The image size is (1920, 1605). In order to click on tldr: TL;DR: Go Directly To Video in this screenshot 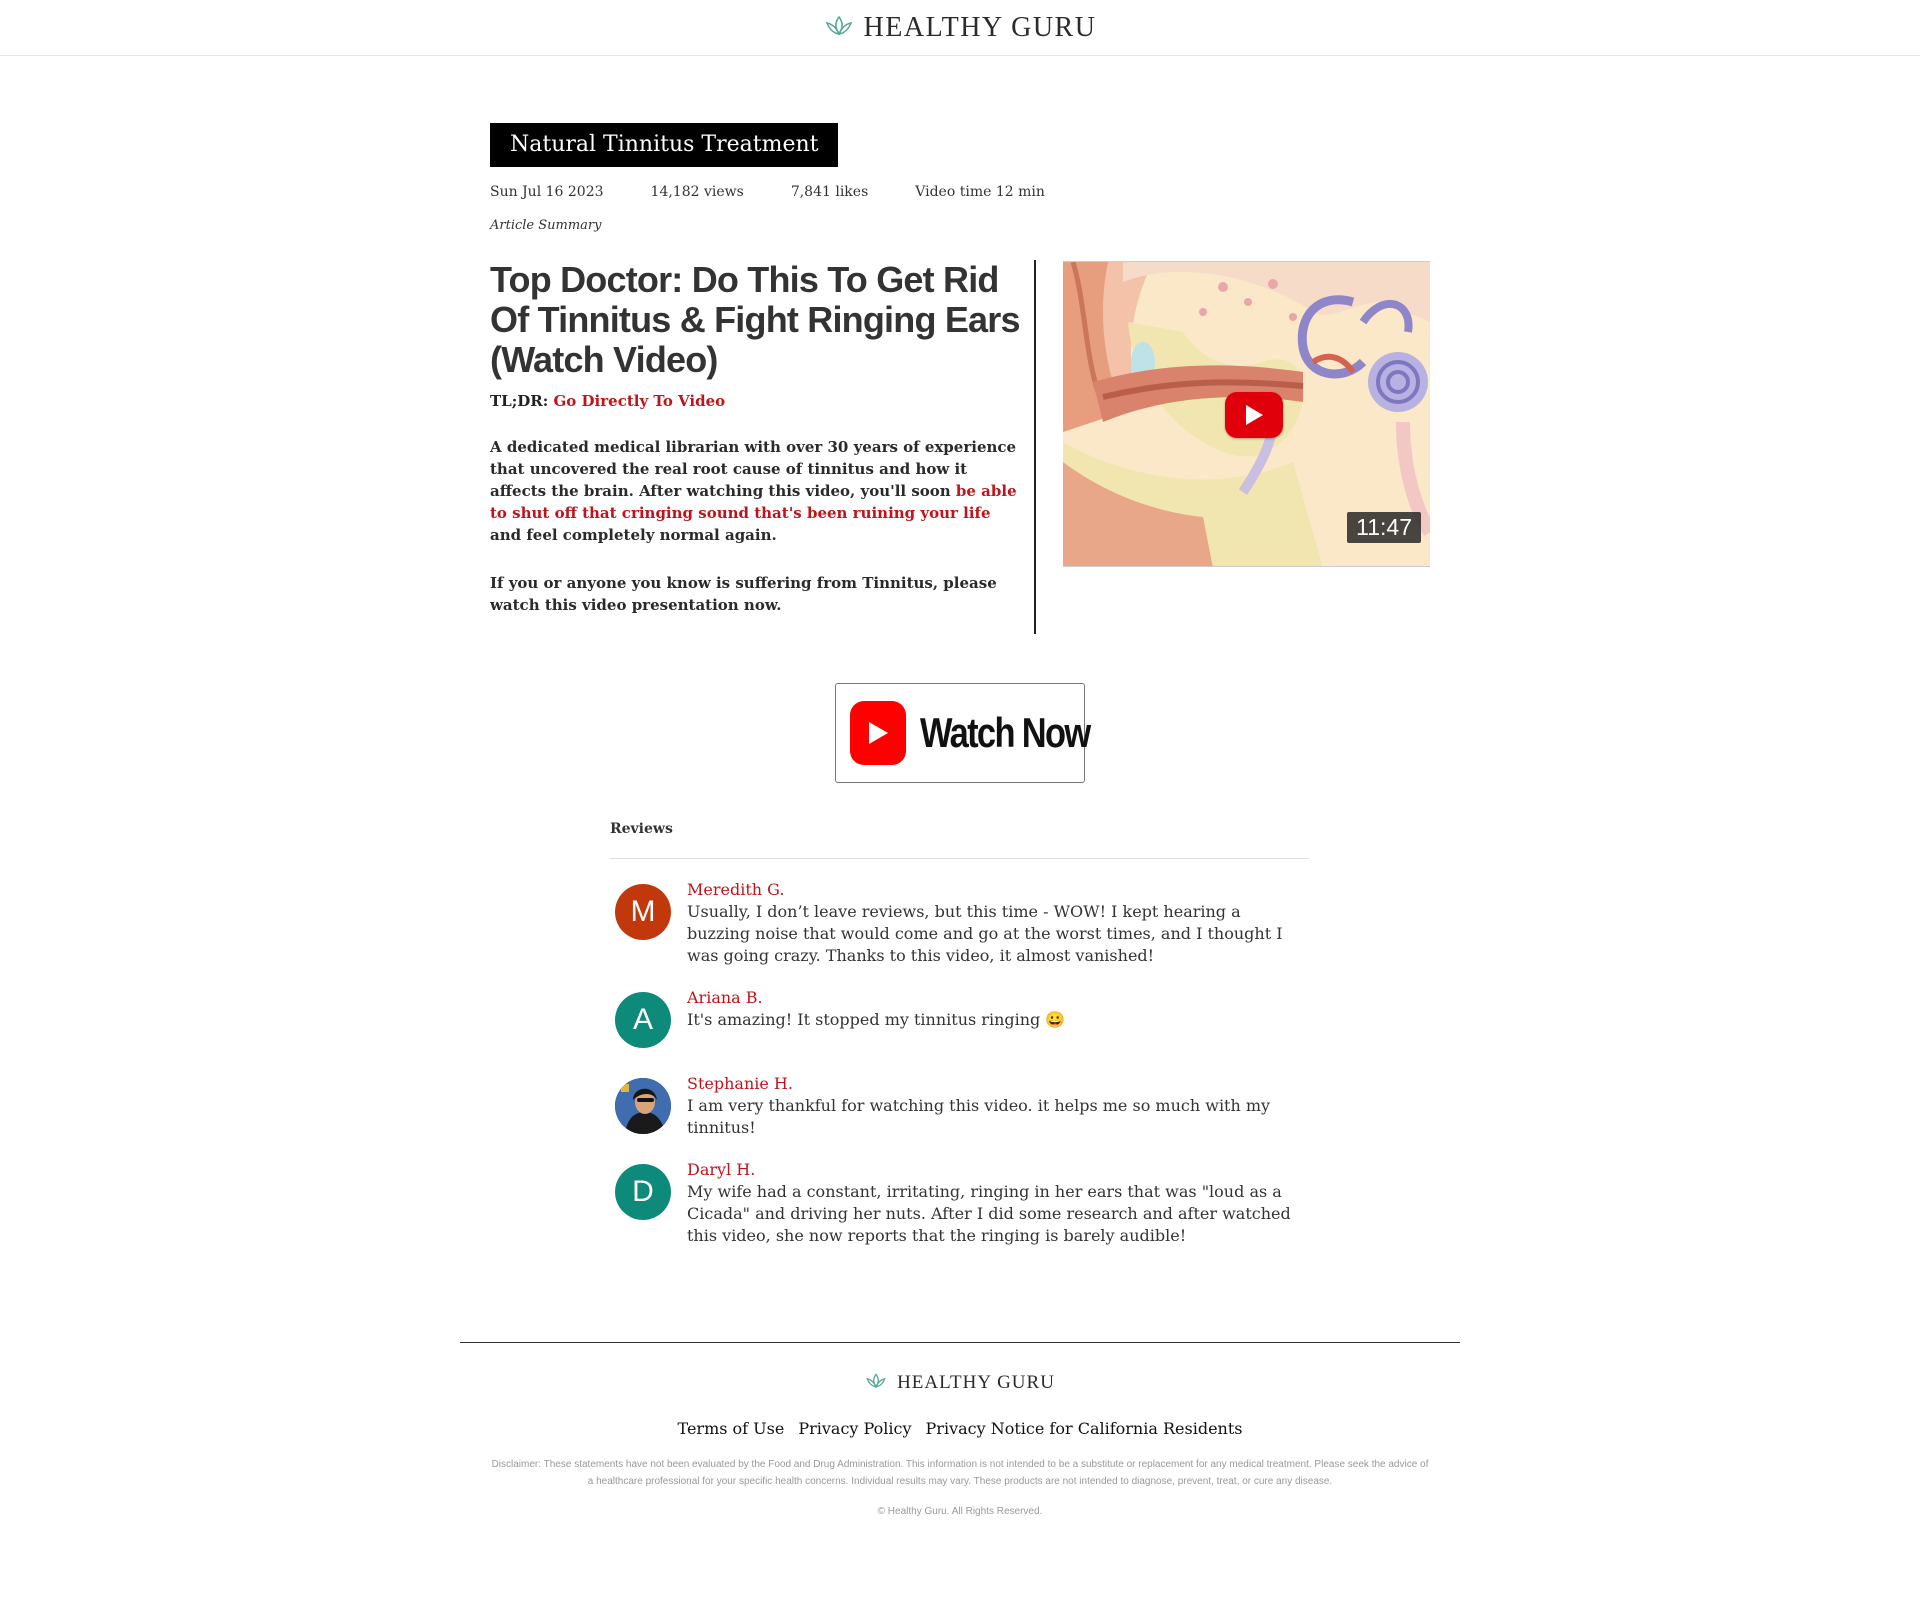, I will do `click(762, 401)`.